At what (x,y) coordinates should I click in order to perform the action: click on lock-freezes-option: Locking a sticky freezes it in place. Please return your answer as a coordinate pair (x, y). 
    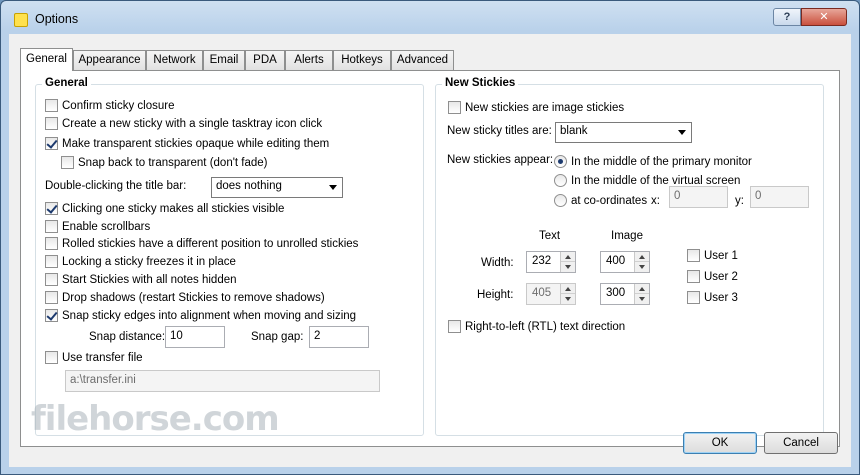
    Looking at the image, I should click on (140, 261).